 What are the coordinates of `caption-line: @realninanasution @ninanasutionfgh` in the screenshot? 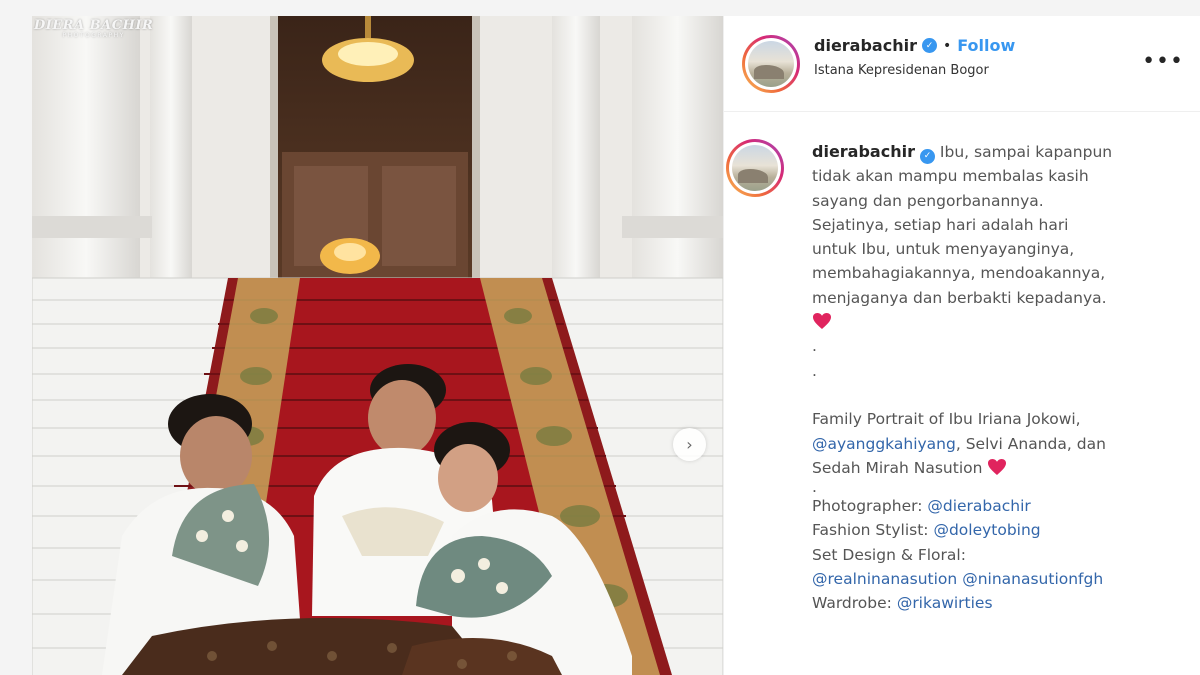 It's located at (1006, 579).